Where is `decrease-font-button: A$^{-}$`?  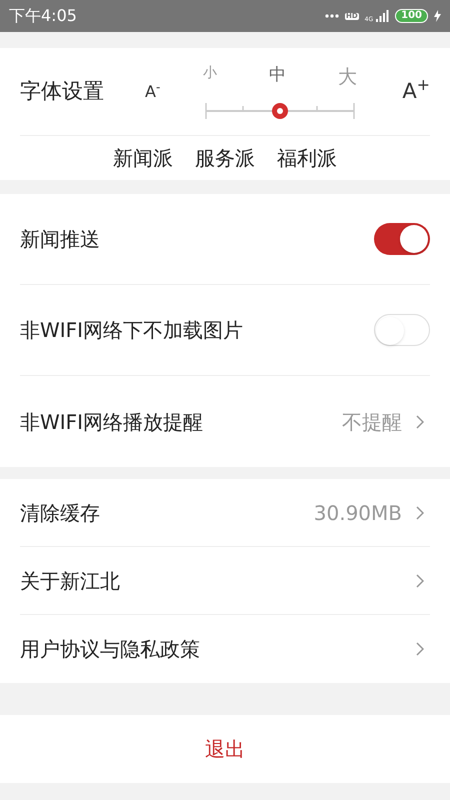
decrease-font-button: A$^{-}$ is located at coordinates (170, 92).